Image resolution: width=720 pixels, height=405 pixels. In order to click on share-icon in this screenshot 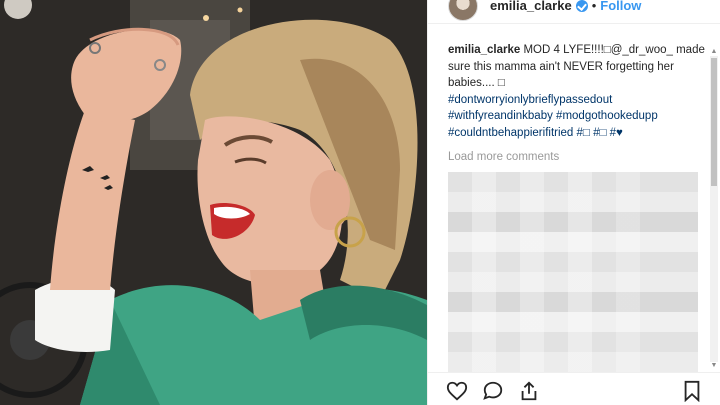, I will do `click(529, 391)`.